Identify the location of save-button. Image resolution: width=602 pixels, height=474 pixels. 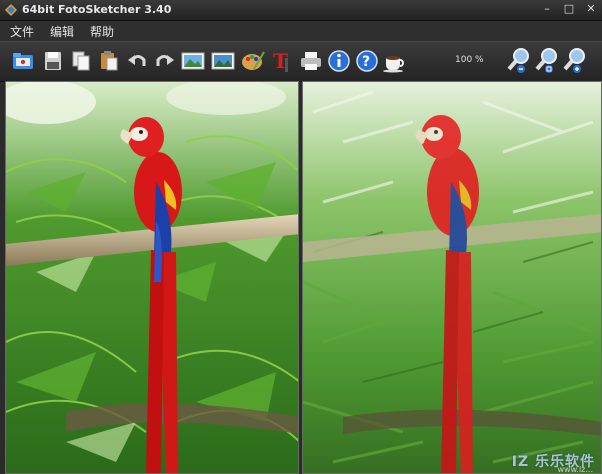
(53, 61).